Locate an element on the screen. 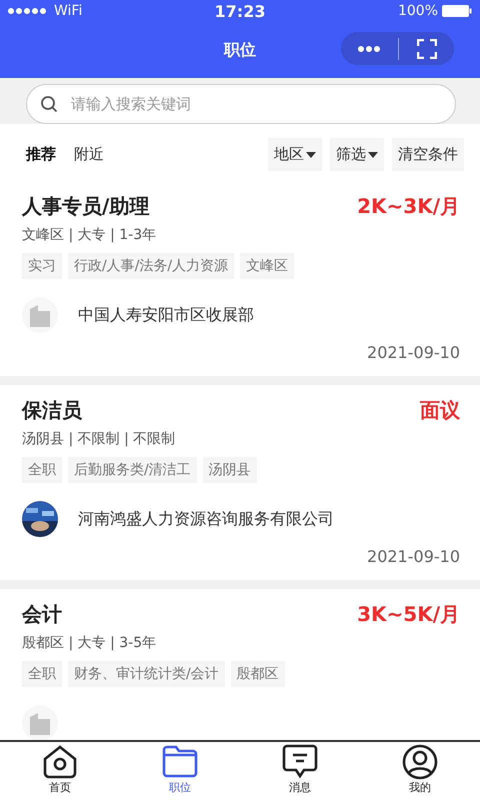  user-icon is located at coordinates (420, 762).